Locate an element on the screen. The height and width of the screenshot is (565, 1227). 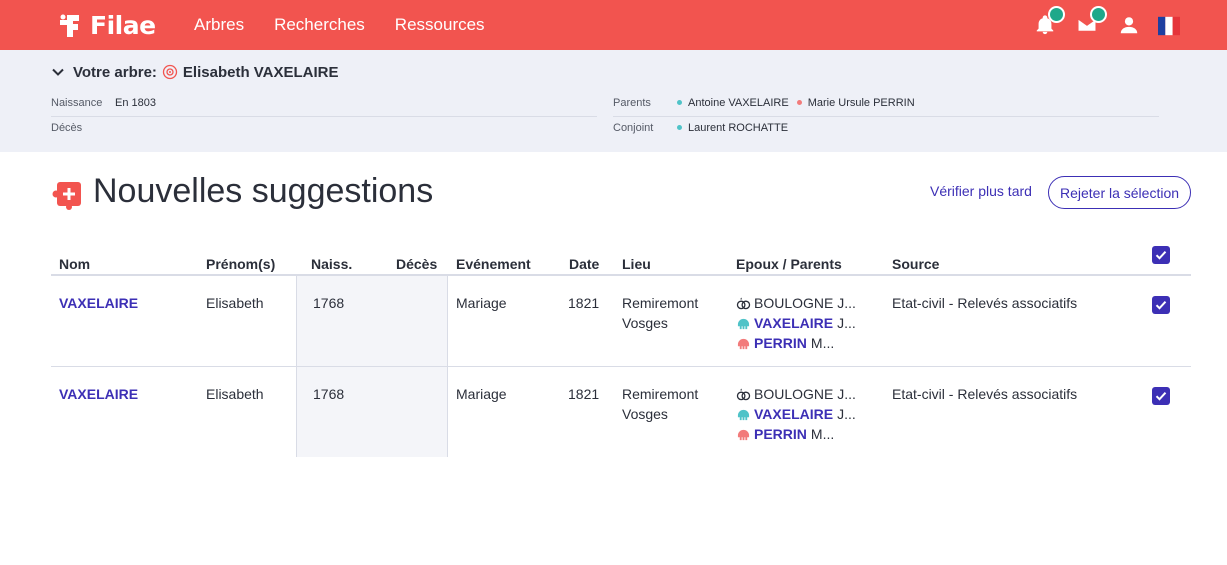
spouse-chip: Laurent ROCHATTE is located at coordinates (732, 128).